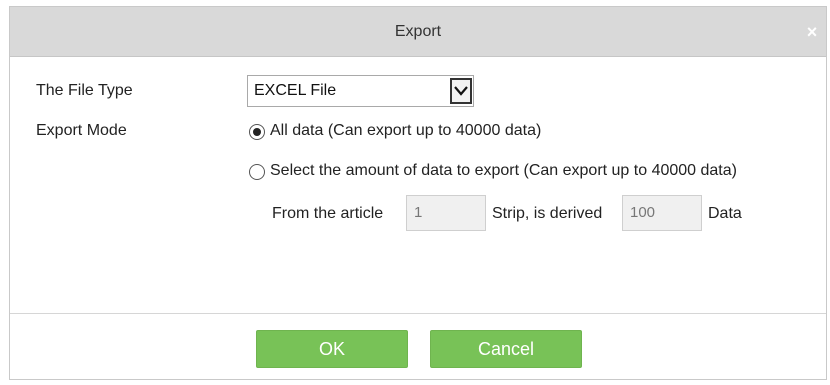 The width and height of the screenshot is (830, 385). I want to click on ok-button: OK, so click(332, 349).